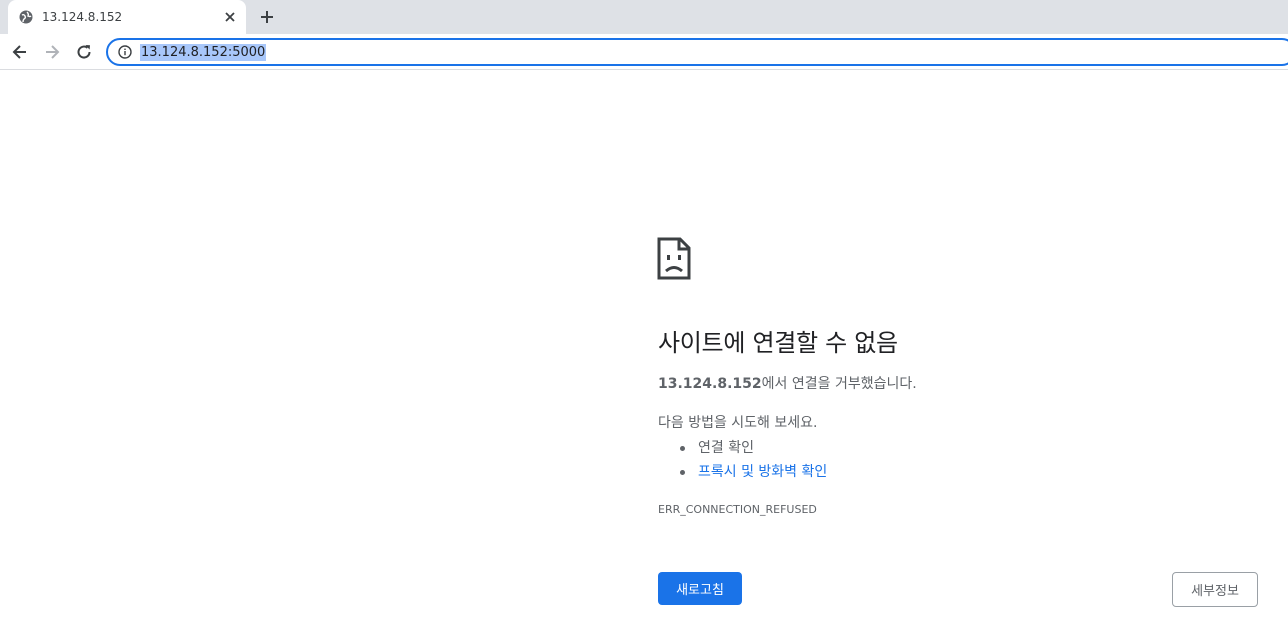 The image size is (1288, 631). I want to click on browser-tab: 13.124.8.152, so click(127, 17).